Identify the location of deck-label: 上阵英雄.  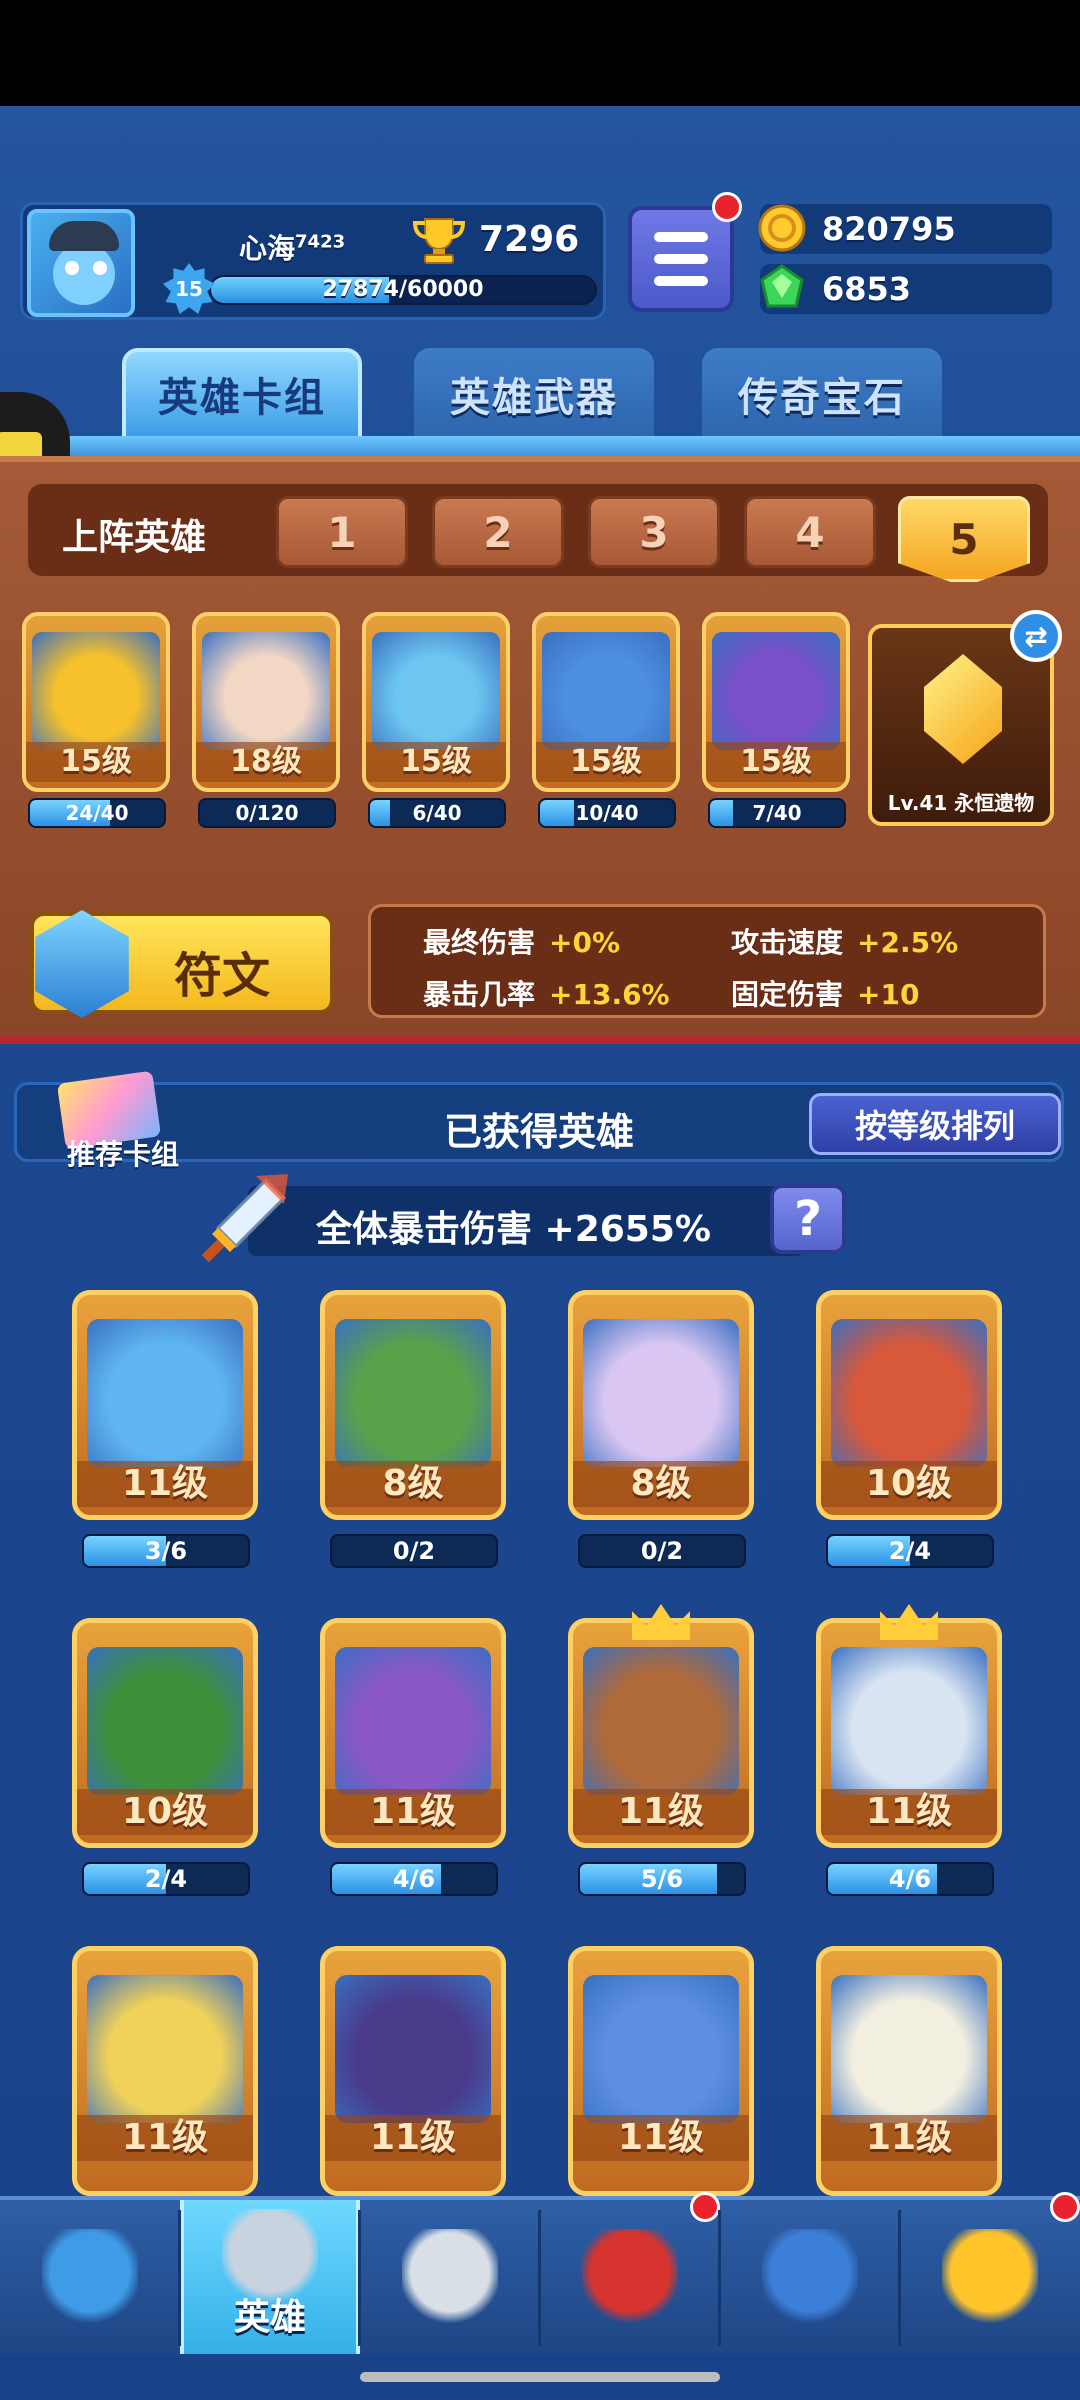
(134, 537).